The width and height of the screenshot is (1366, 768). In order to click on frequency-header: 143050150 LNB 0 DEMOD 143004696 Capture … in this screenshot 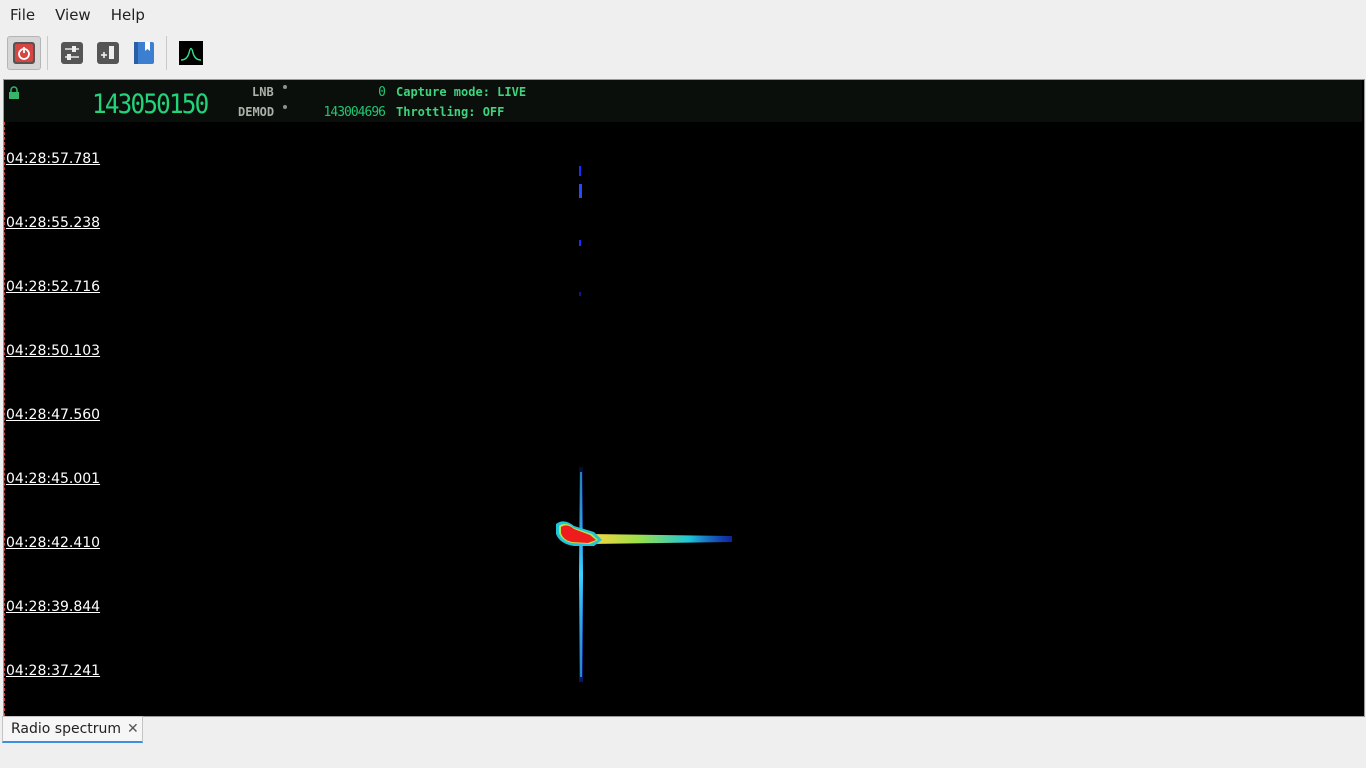, I will do `click(683, 101)`.